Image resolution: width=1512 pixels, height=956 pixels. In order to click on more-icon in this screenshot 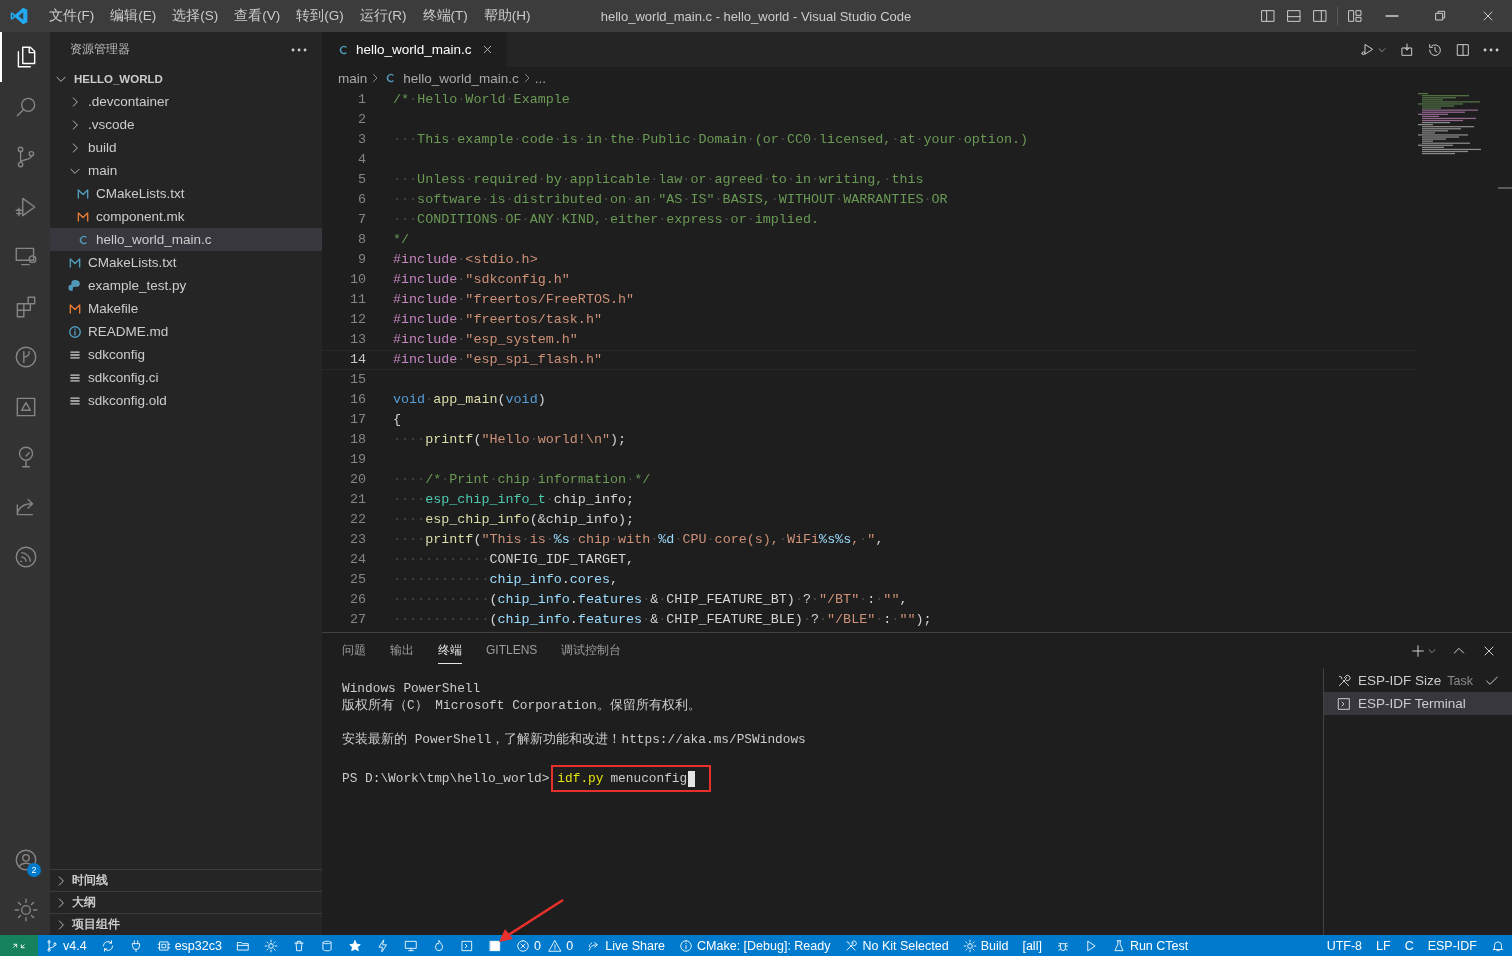, I will do `click(299, 49)`.